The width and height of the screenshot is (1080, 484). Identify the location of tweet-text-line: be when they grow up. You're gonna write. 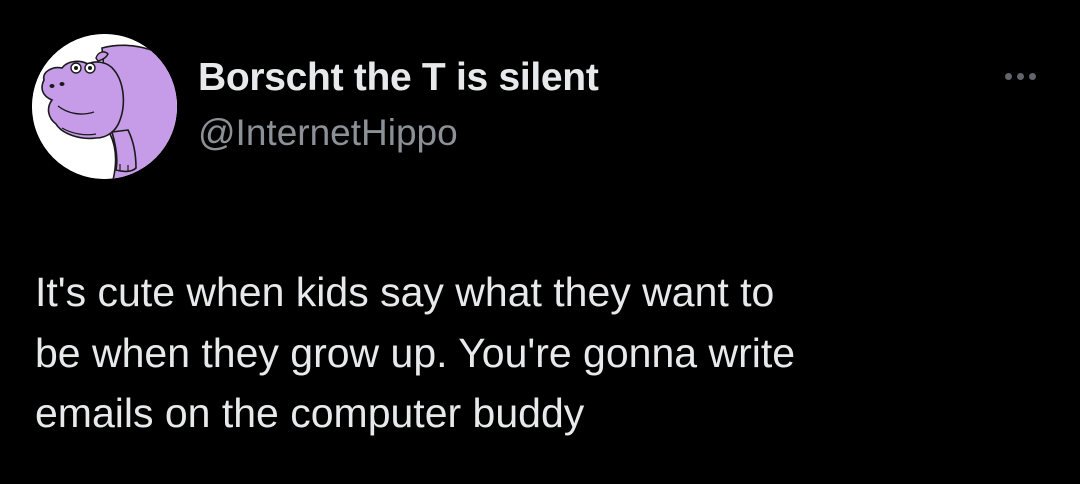
(415, 352).